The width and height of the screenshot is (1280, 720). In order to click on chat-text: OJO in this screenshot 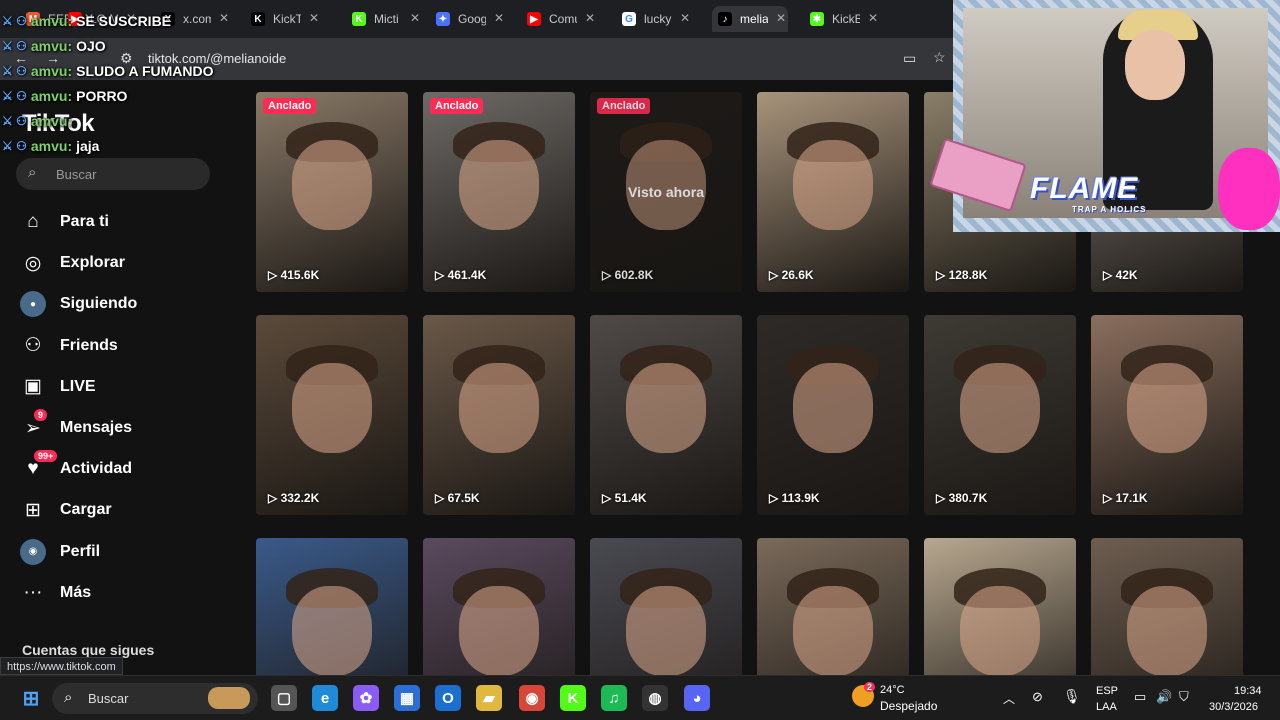, I will do `click(91, 45)`.